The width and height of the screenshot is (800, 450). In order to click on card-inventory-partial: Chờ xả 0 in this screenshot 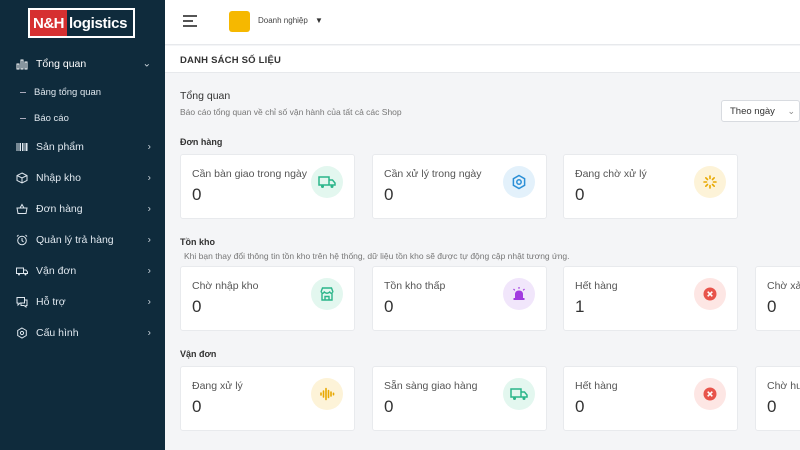, I will do `click(777, 298)`.